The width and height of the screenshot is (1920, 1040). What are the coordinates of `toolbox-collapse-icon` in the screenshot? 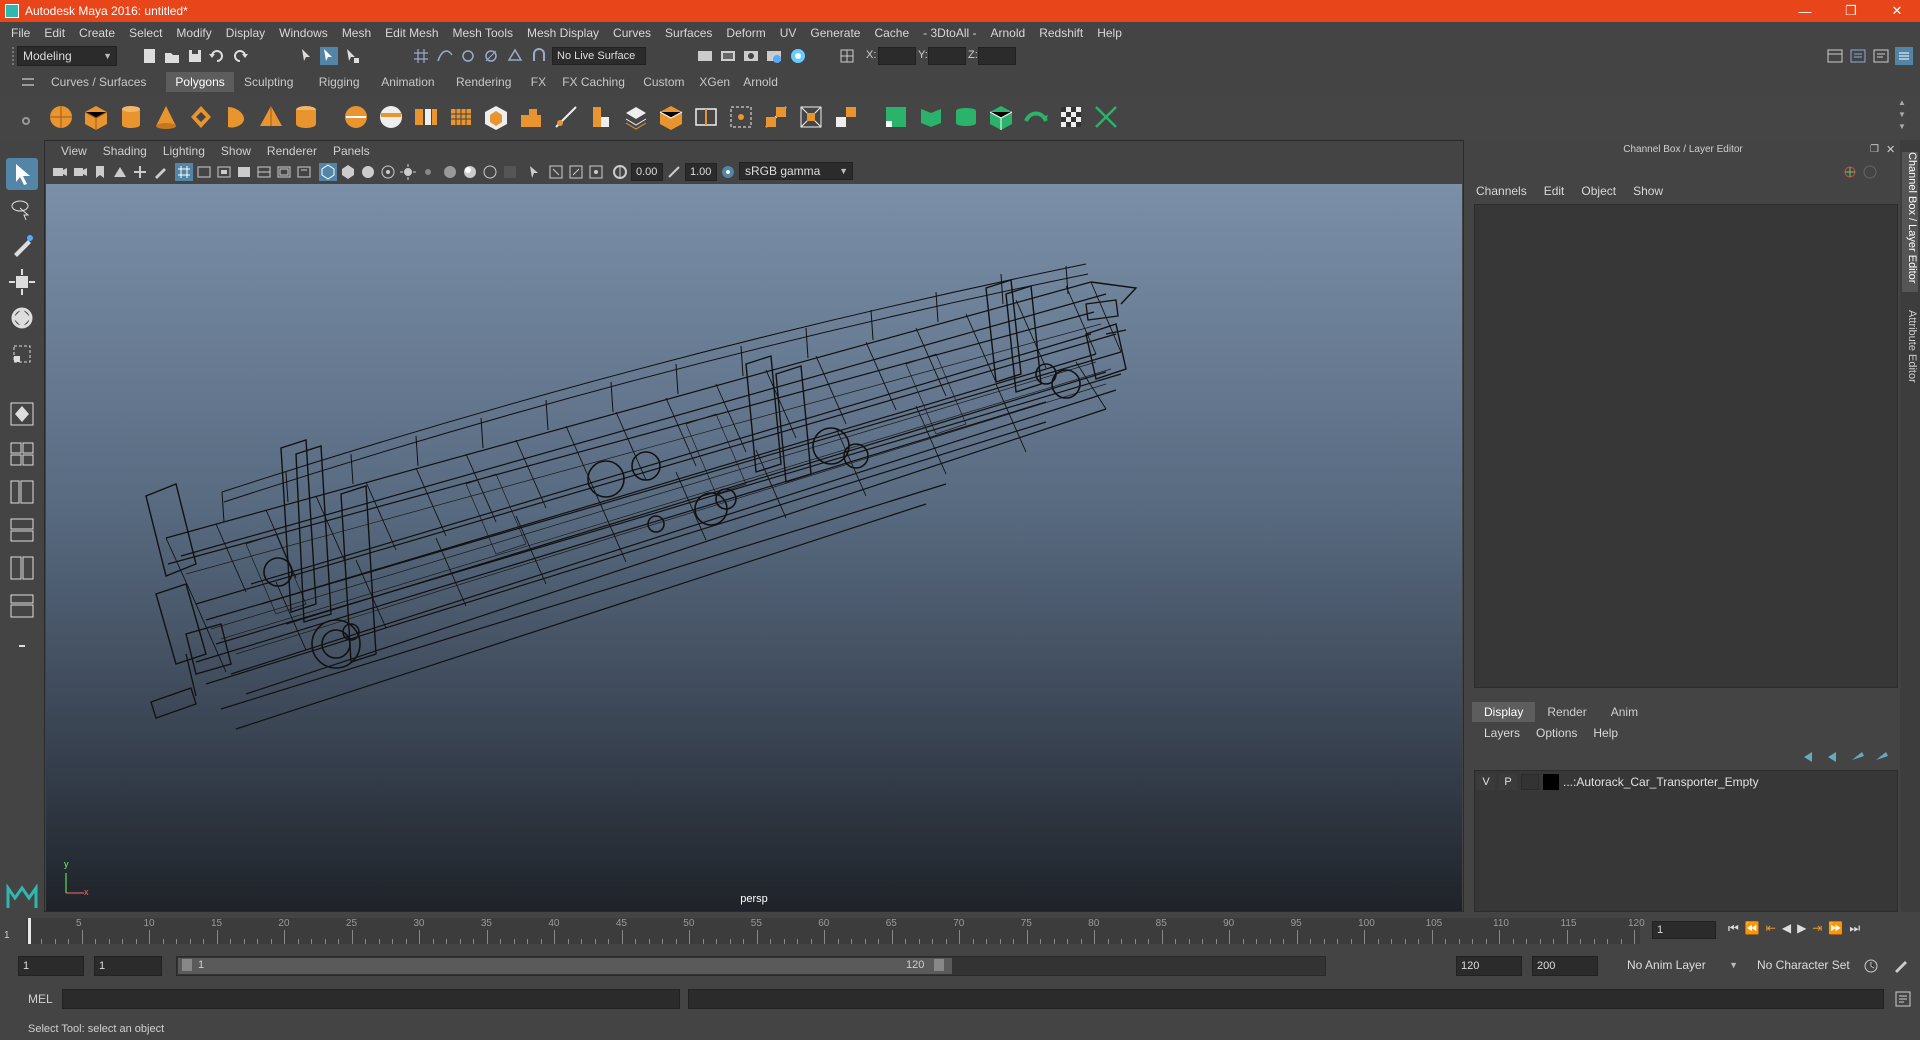 It's located at (22, 646).